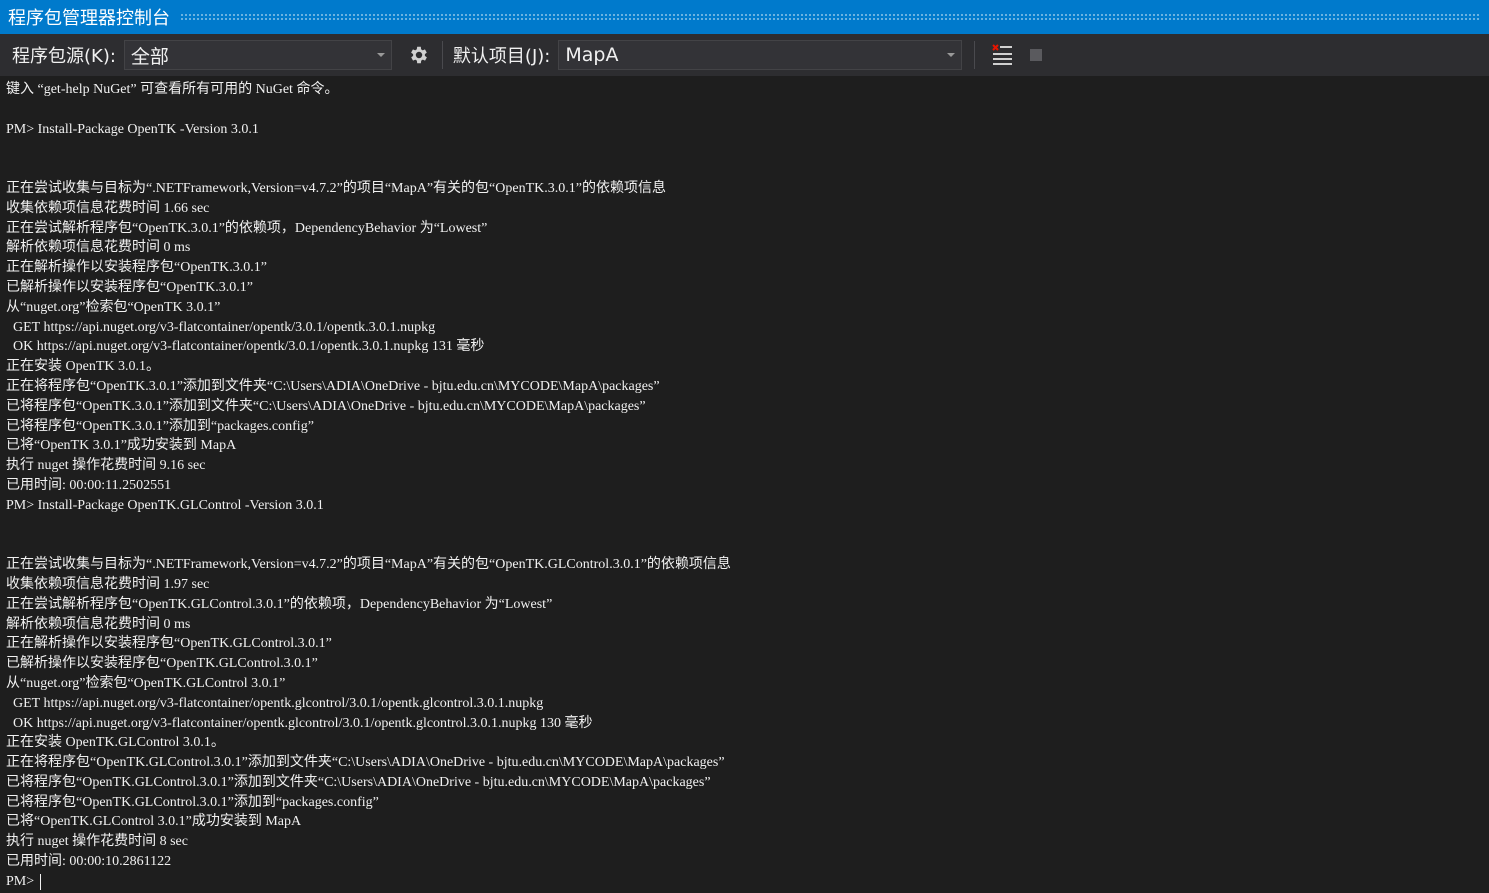 The width and height of the screenshot is (1489, 893). What do you see at coordinates (136, 268) in the screenshot?
I see `console-line: 正在解析操作以安装程序包“OpenTK.3.0.1”` at bounding box center [136, 268].